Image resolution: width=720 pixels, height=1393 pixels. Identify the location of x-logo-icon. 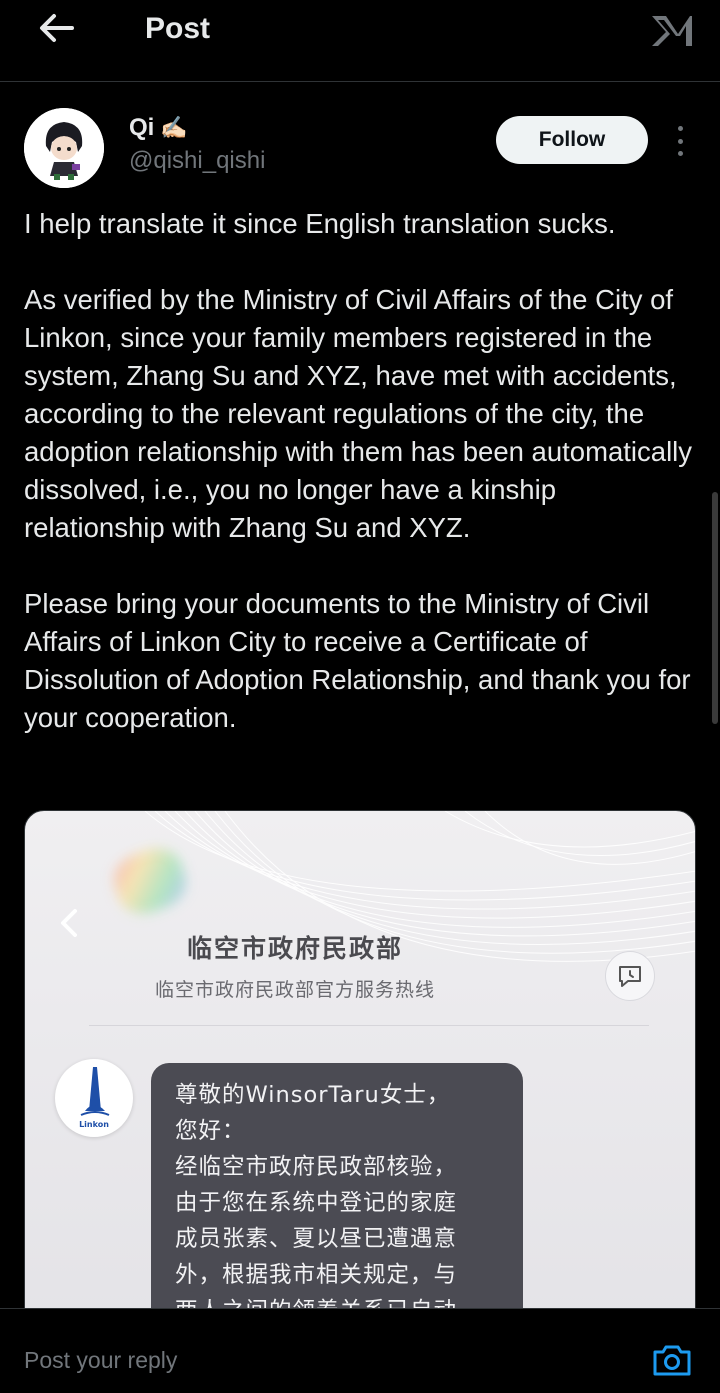
(672, 31).